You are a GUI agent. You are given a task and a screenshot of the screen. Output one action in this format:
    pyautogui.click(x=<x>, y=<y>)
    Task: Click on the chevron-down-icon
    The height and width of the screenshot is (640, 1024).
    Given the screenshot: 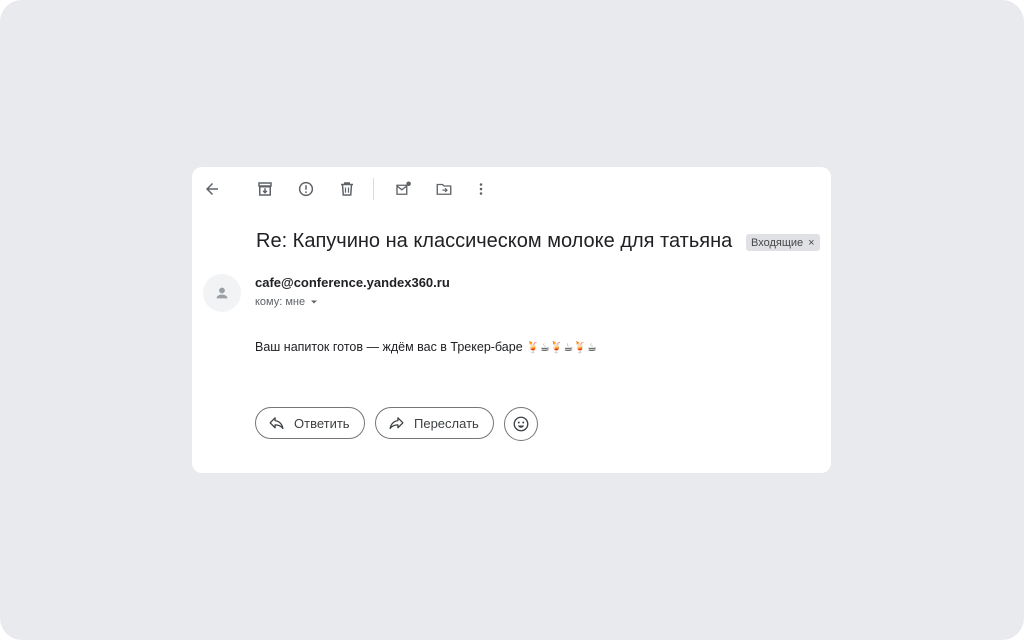 What is the action you would take?
    pyautogui.click(x=314, y=302)
    